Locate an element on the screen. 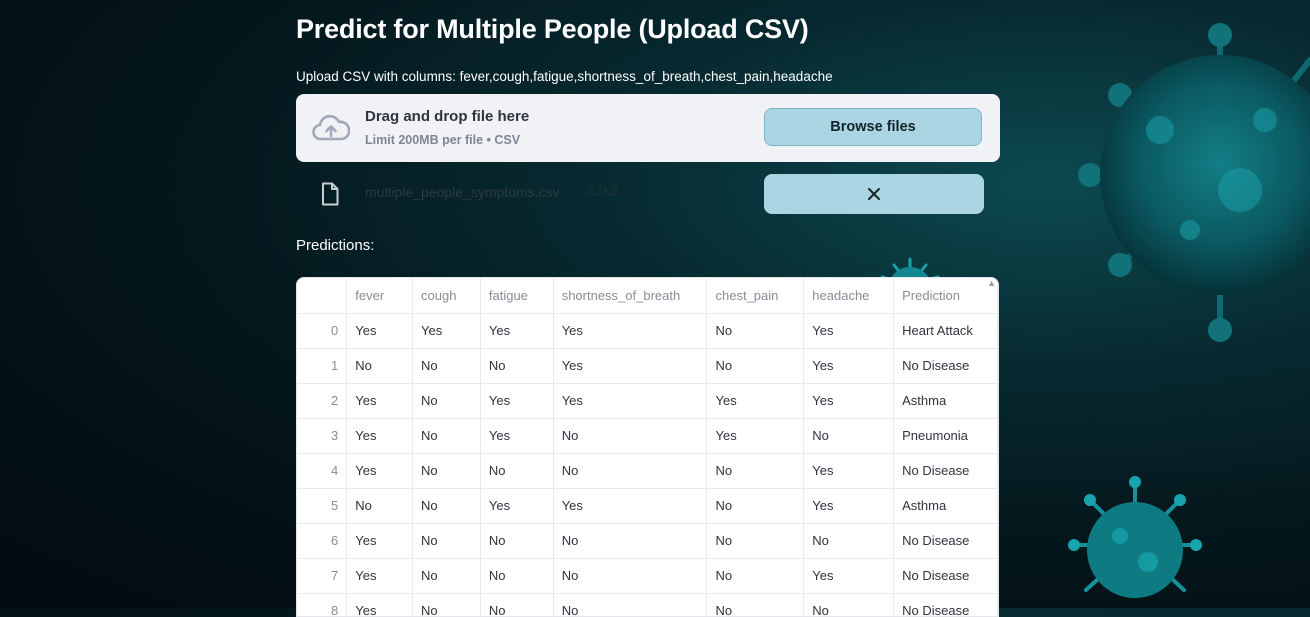  dropzone-title: Drag and drop file here is located at coordinates (447, 116).